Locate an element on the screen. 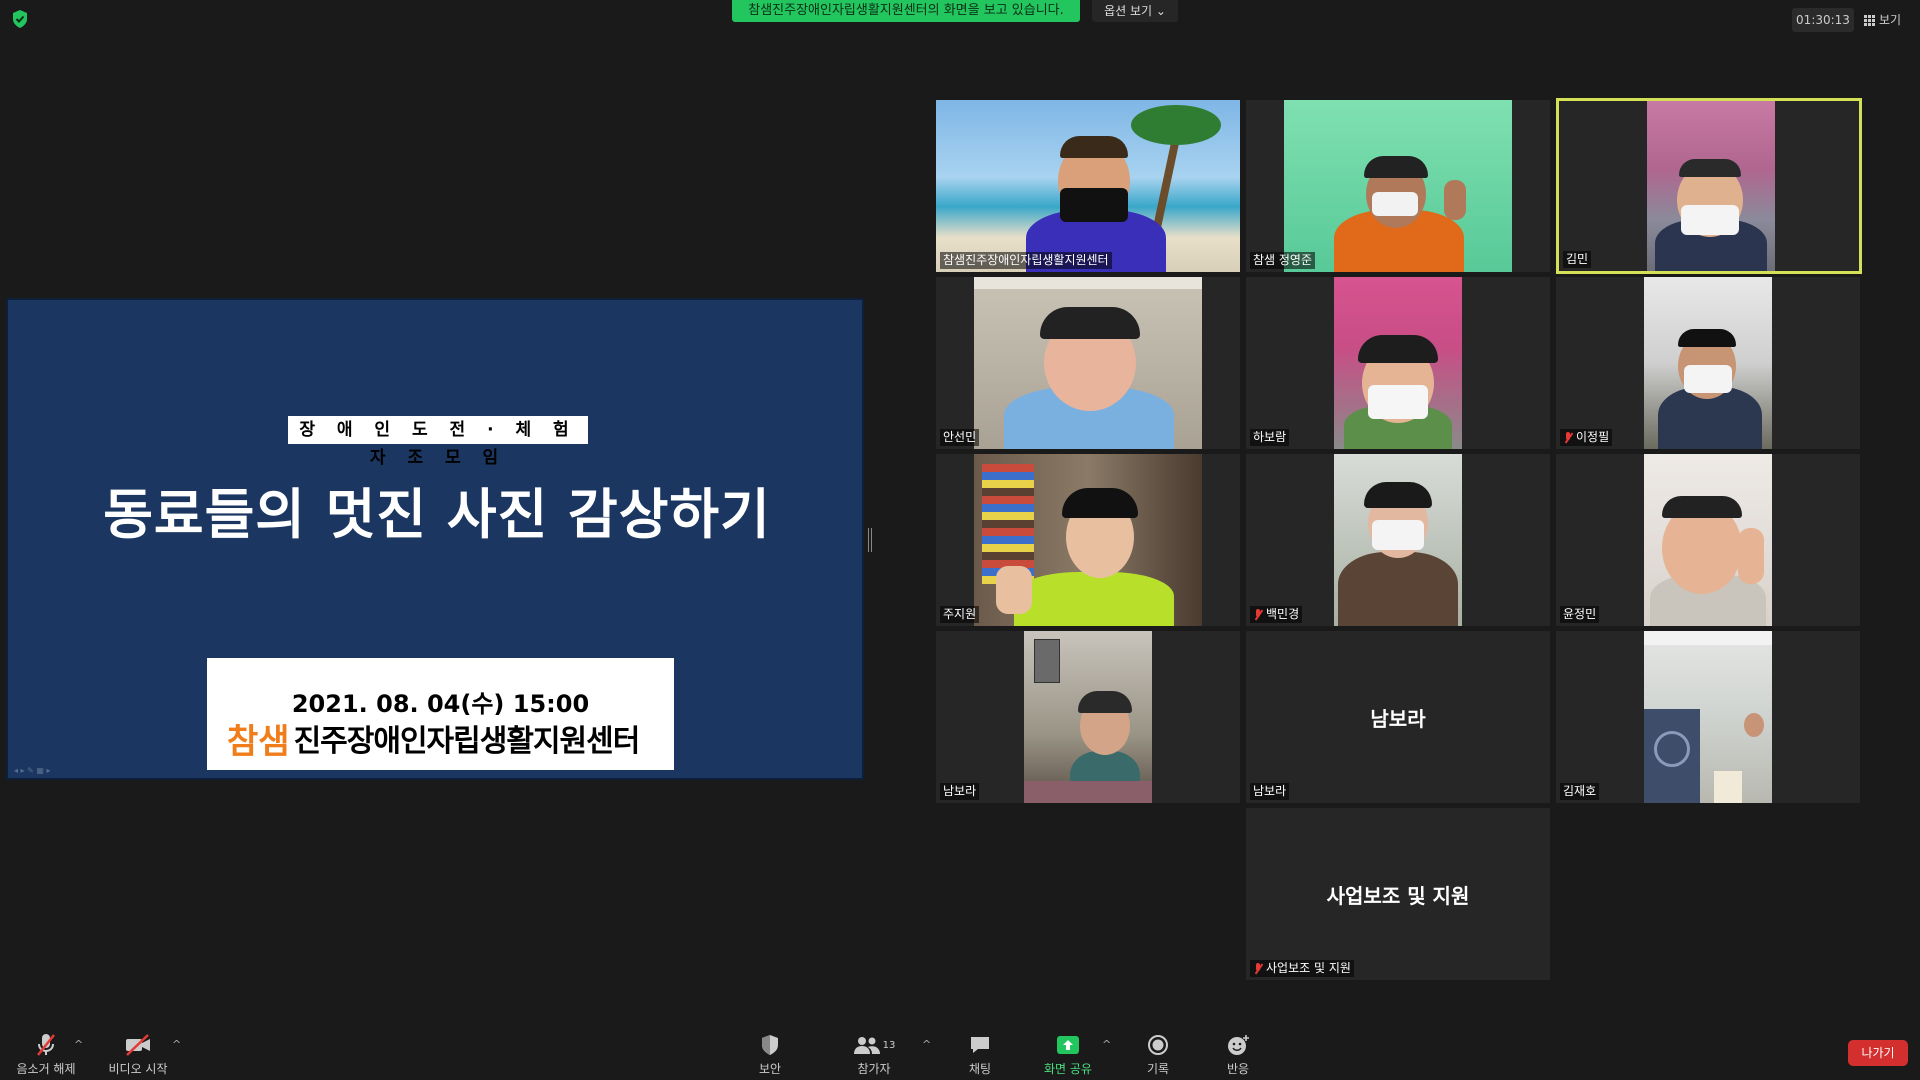 Image resolution: width=1920 pixels, height=1080 pixels. slide-organization: 참샘 진주장애인자립생활지원센터 is located at coordinates (447, 739).